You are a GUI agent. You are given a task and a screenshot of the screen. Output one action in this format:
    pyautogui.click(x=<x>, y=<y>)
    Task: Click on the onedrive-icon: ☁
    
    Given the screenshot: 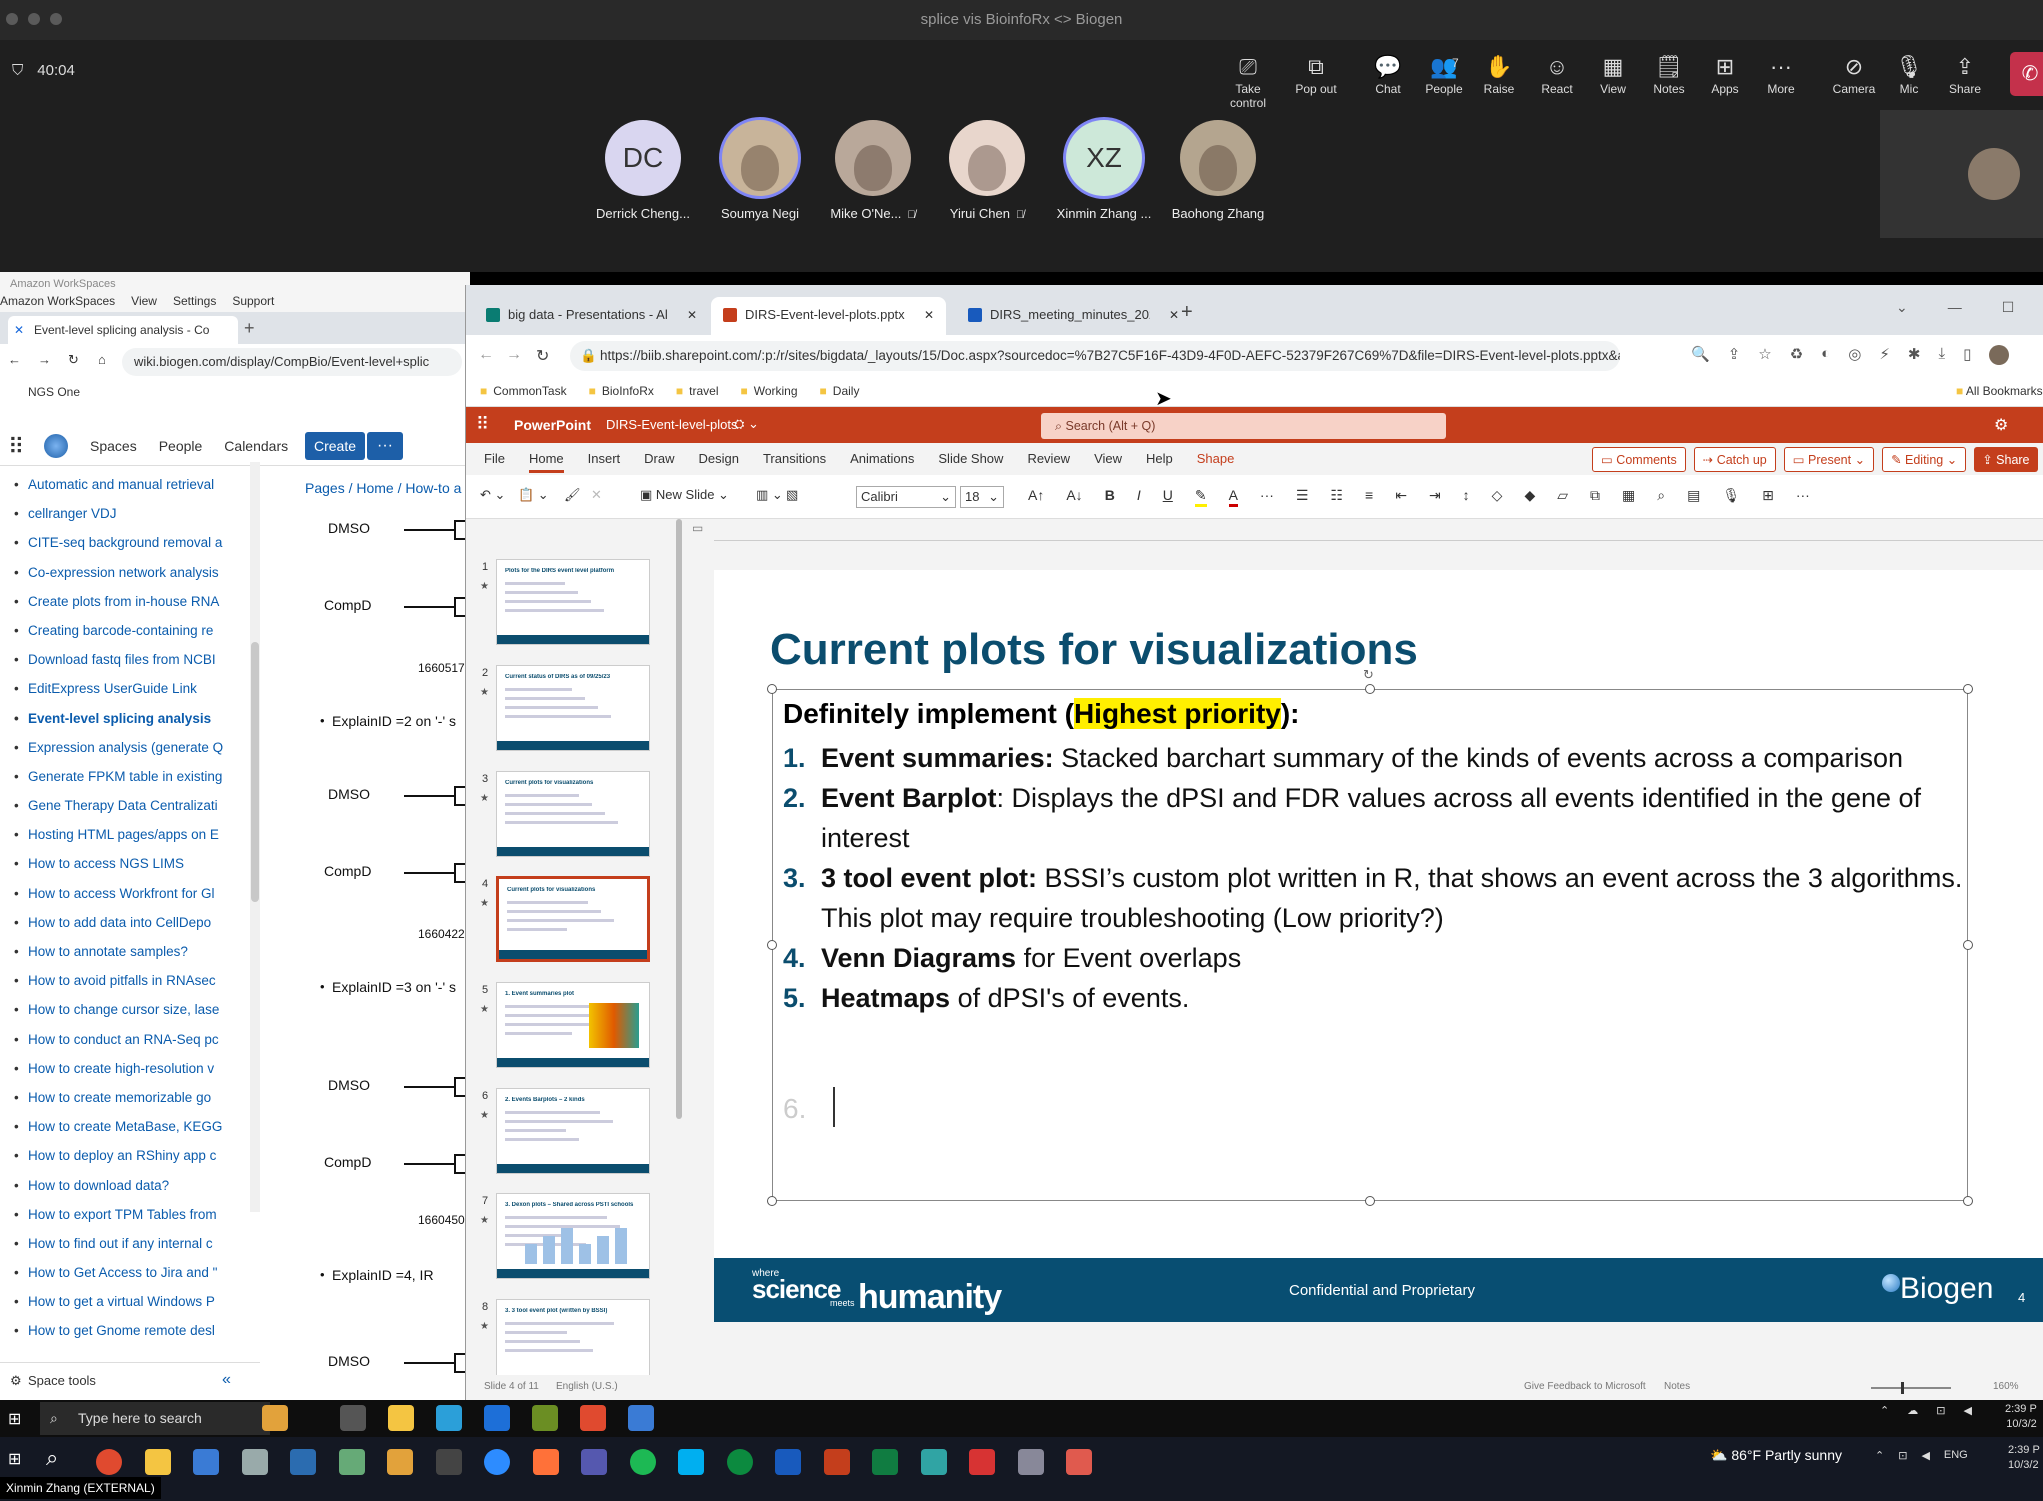 What is the action you would take?
    pyautogui.click(x=1912, y=1410)
    